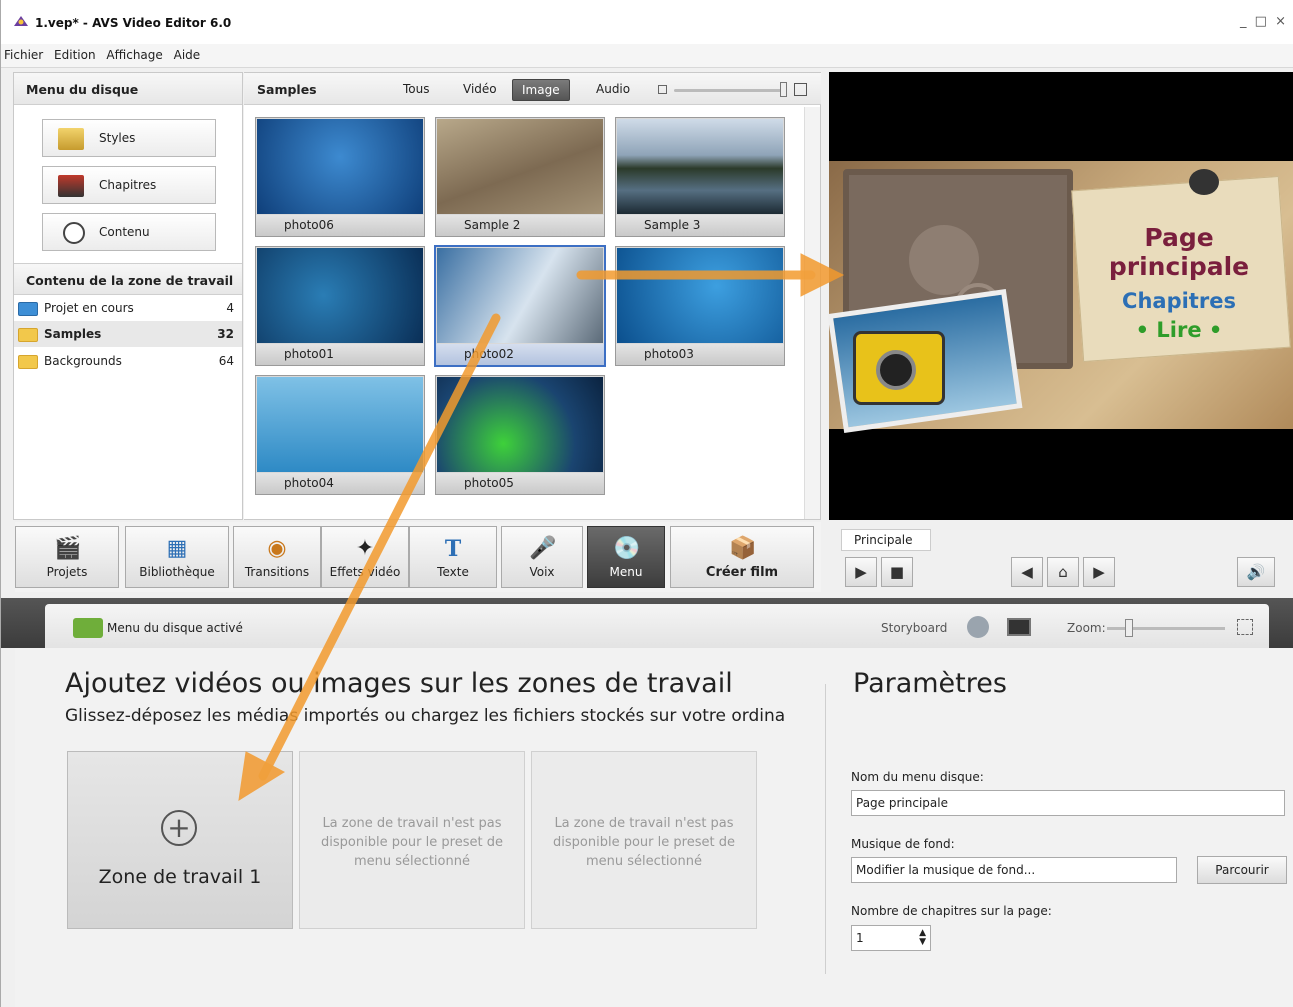 The image size is (1293, 1007). I want to click on drag-arrow-to-zone, so click(379, 547).